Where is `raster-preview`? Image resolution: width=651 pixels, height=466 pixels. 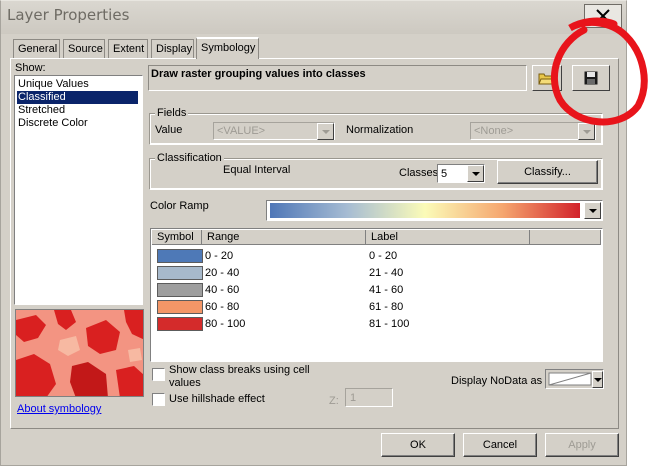
raster-preview is located at coordinates (79, 353).